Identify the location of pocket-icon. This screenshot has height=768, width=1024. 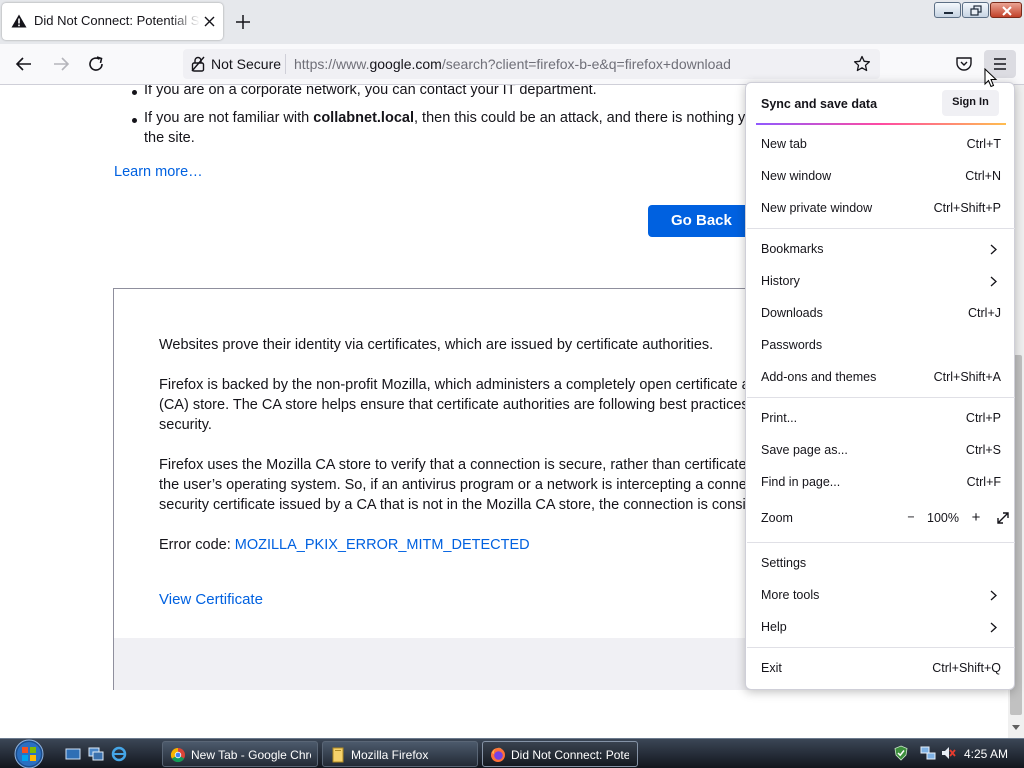
(964, 64).